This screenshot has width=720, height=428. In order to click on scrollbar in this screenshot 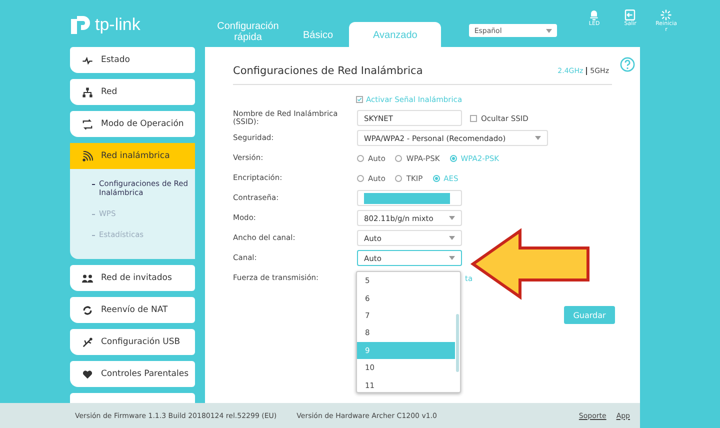, I will do `click(457, 343)`.